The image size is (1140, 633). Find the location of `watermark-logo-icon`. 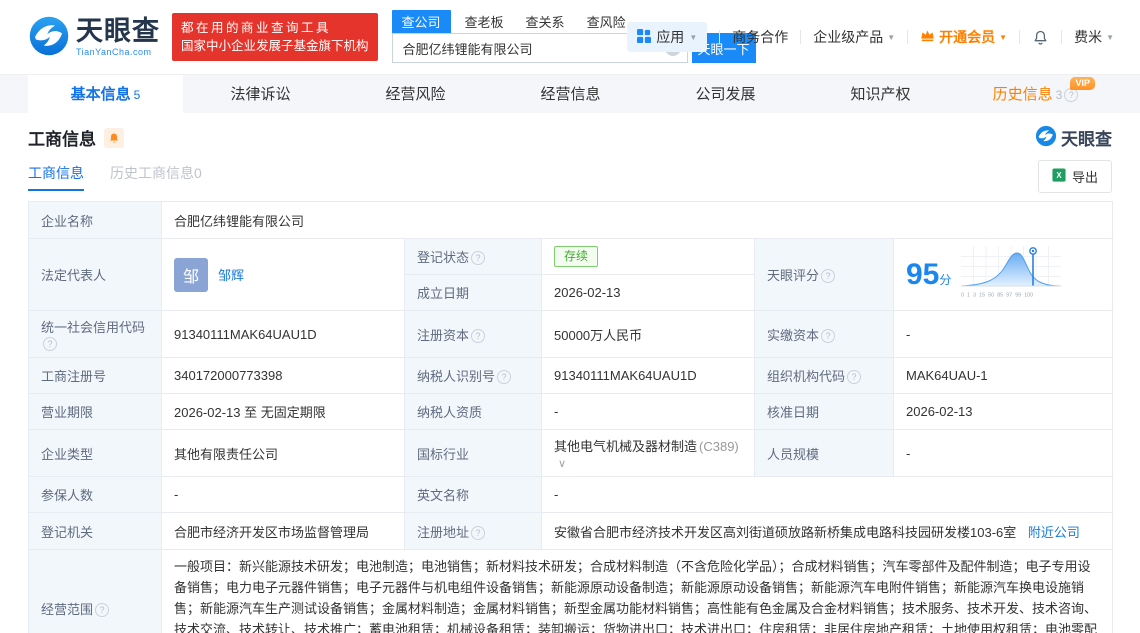

watermark-logo-icon is located at coordinates (1046, 137).